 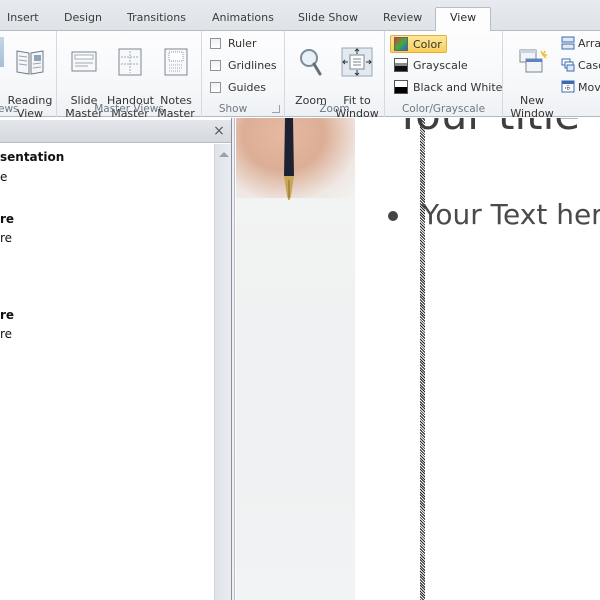 What do you see at coordinates (32, 157) in the screenshot?
I see `outline-slide-title: sentation` at bounding box center [32, 157].